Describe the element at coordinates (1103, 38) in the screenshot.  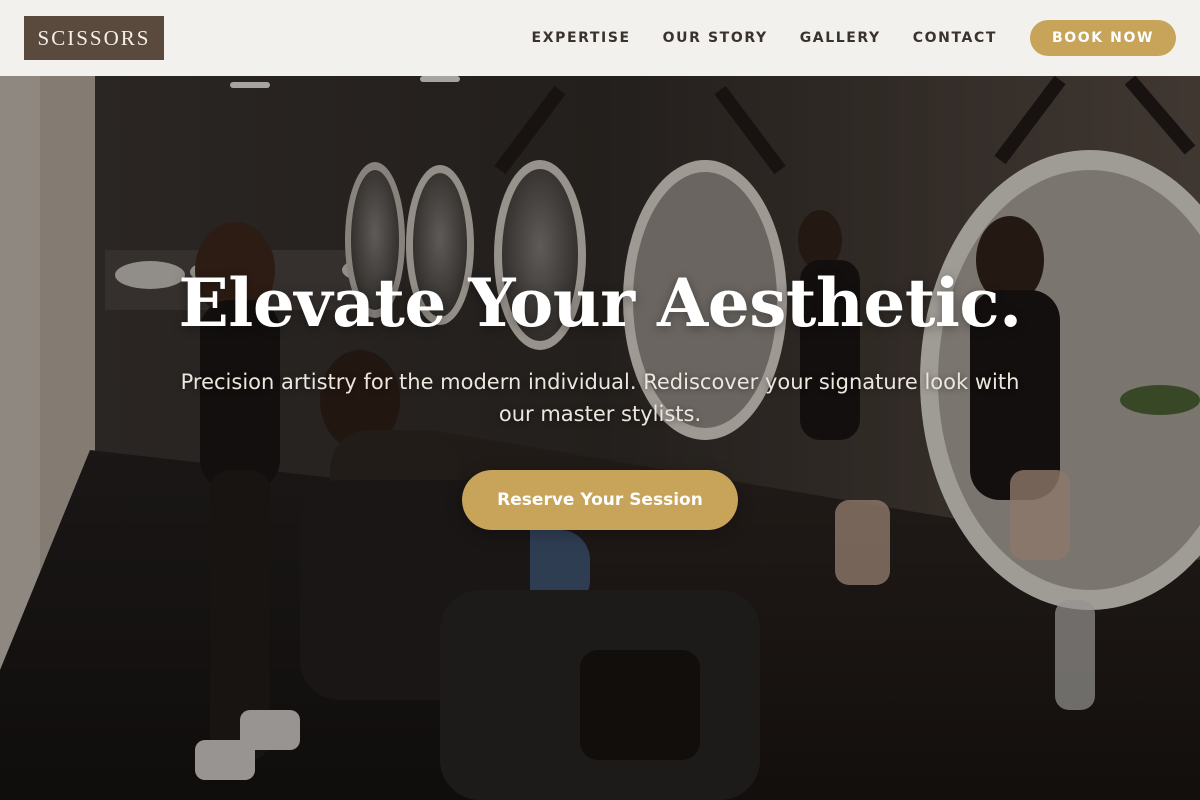
I see `book-now-button: BOOK NOW` at that location.